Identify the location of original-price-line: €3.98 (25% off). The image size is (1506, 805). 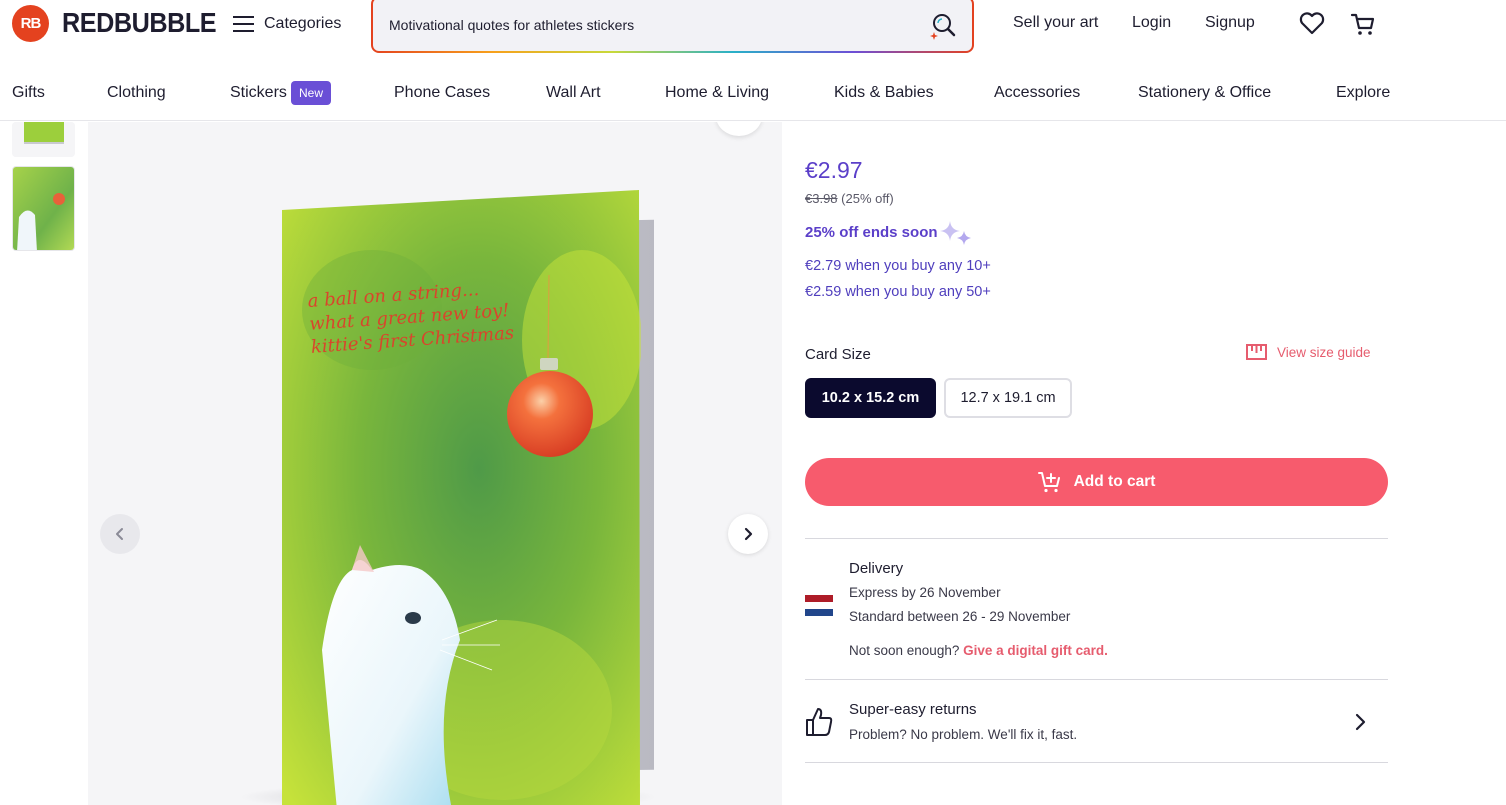
(849, 198).